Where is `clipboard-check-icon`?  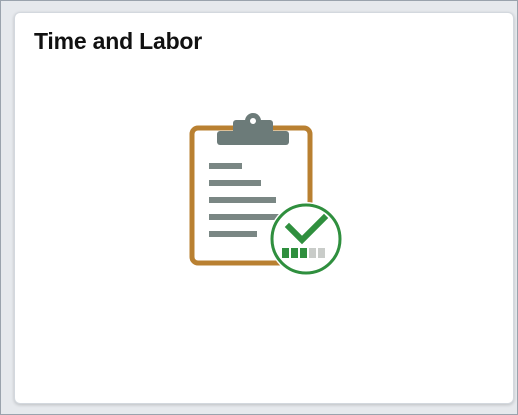 clipboard-check-icon is located at coordinates (266, 194).